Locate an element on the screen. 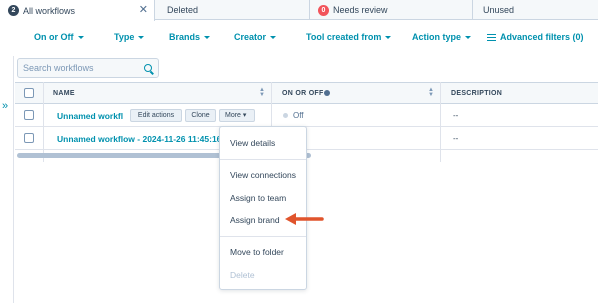  close-icon: ✕ is located at coordinates (143, 9).